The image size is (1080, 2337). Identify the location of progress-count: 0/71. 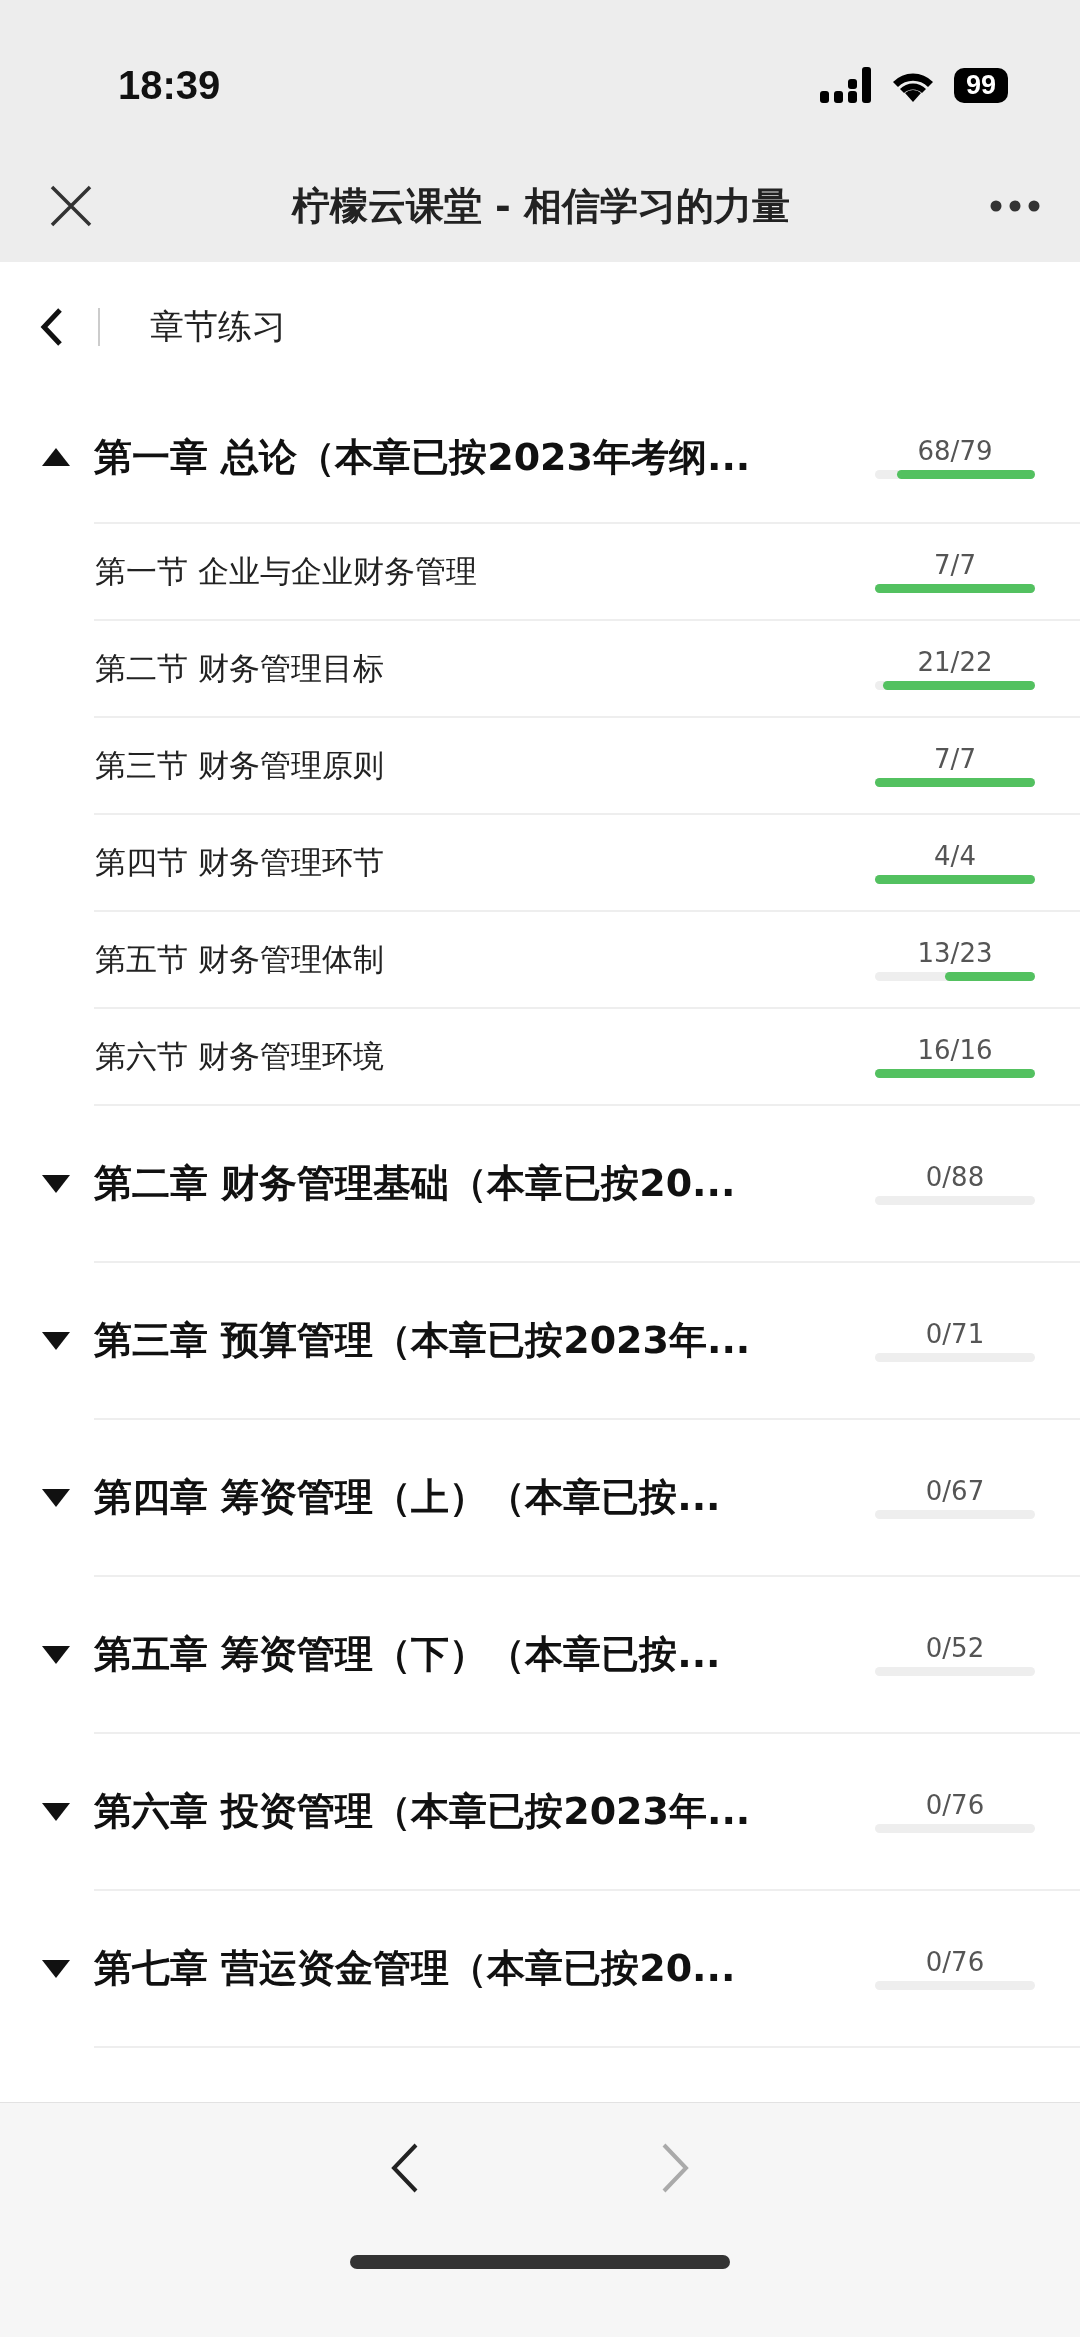
(955, 1334).